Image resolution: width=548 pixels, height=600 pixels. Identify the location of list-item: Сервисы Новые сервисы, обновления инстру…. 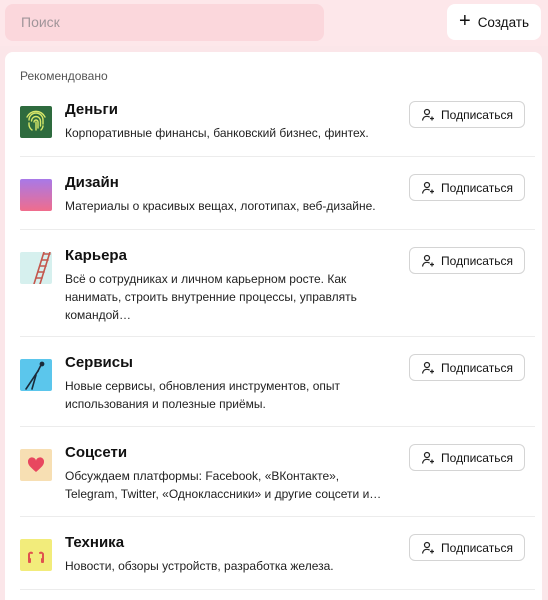
(277, 390).